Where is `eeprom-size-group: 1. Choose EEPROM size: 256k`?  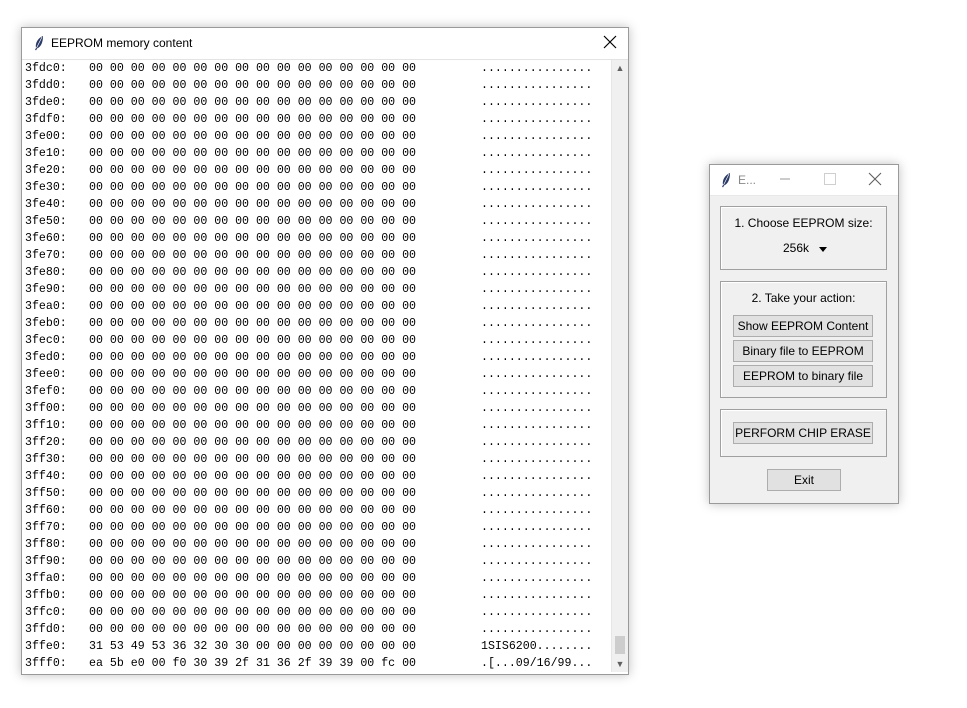
eeprom-size-group: 1. Choose EEPROM size: 256k is located at coordinates (803, 238).